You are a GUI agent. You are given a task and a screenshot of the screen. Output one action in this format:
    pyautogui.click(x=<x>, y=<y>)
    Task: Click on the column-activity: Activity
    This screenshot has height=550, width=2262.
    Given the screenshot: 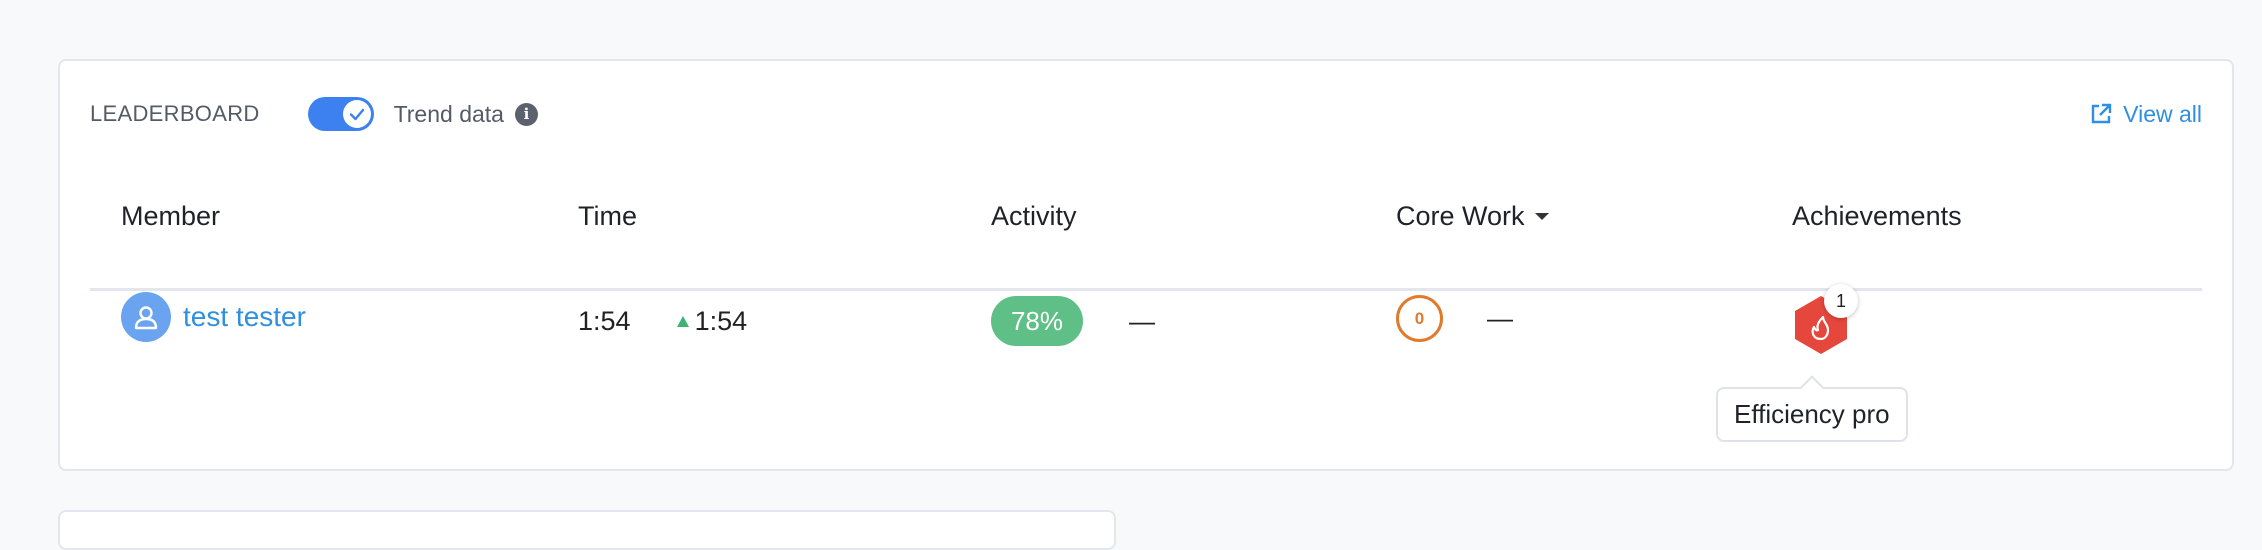 What is the action you would take?
    pyautogui.click(x=1034, y=216)
    